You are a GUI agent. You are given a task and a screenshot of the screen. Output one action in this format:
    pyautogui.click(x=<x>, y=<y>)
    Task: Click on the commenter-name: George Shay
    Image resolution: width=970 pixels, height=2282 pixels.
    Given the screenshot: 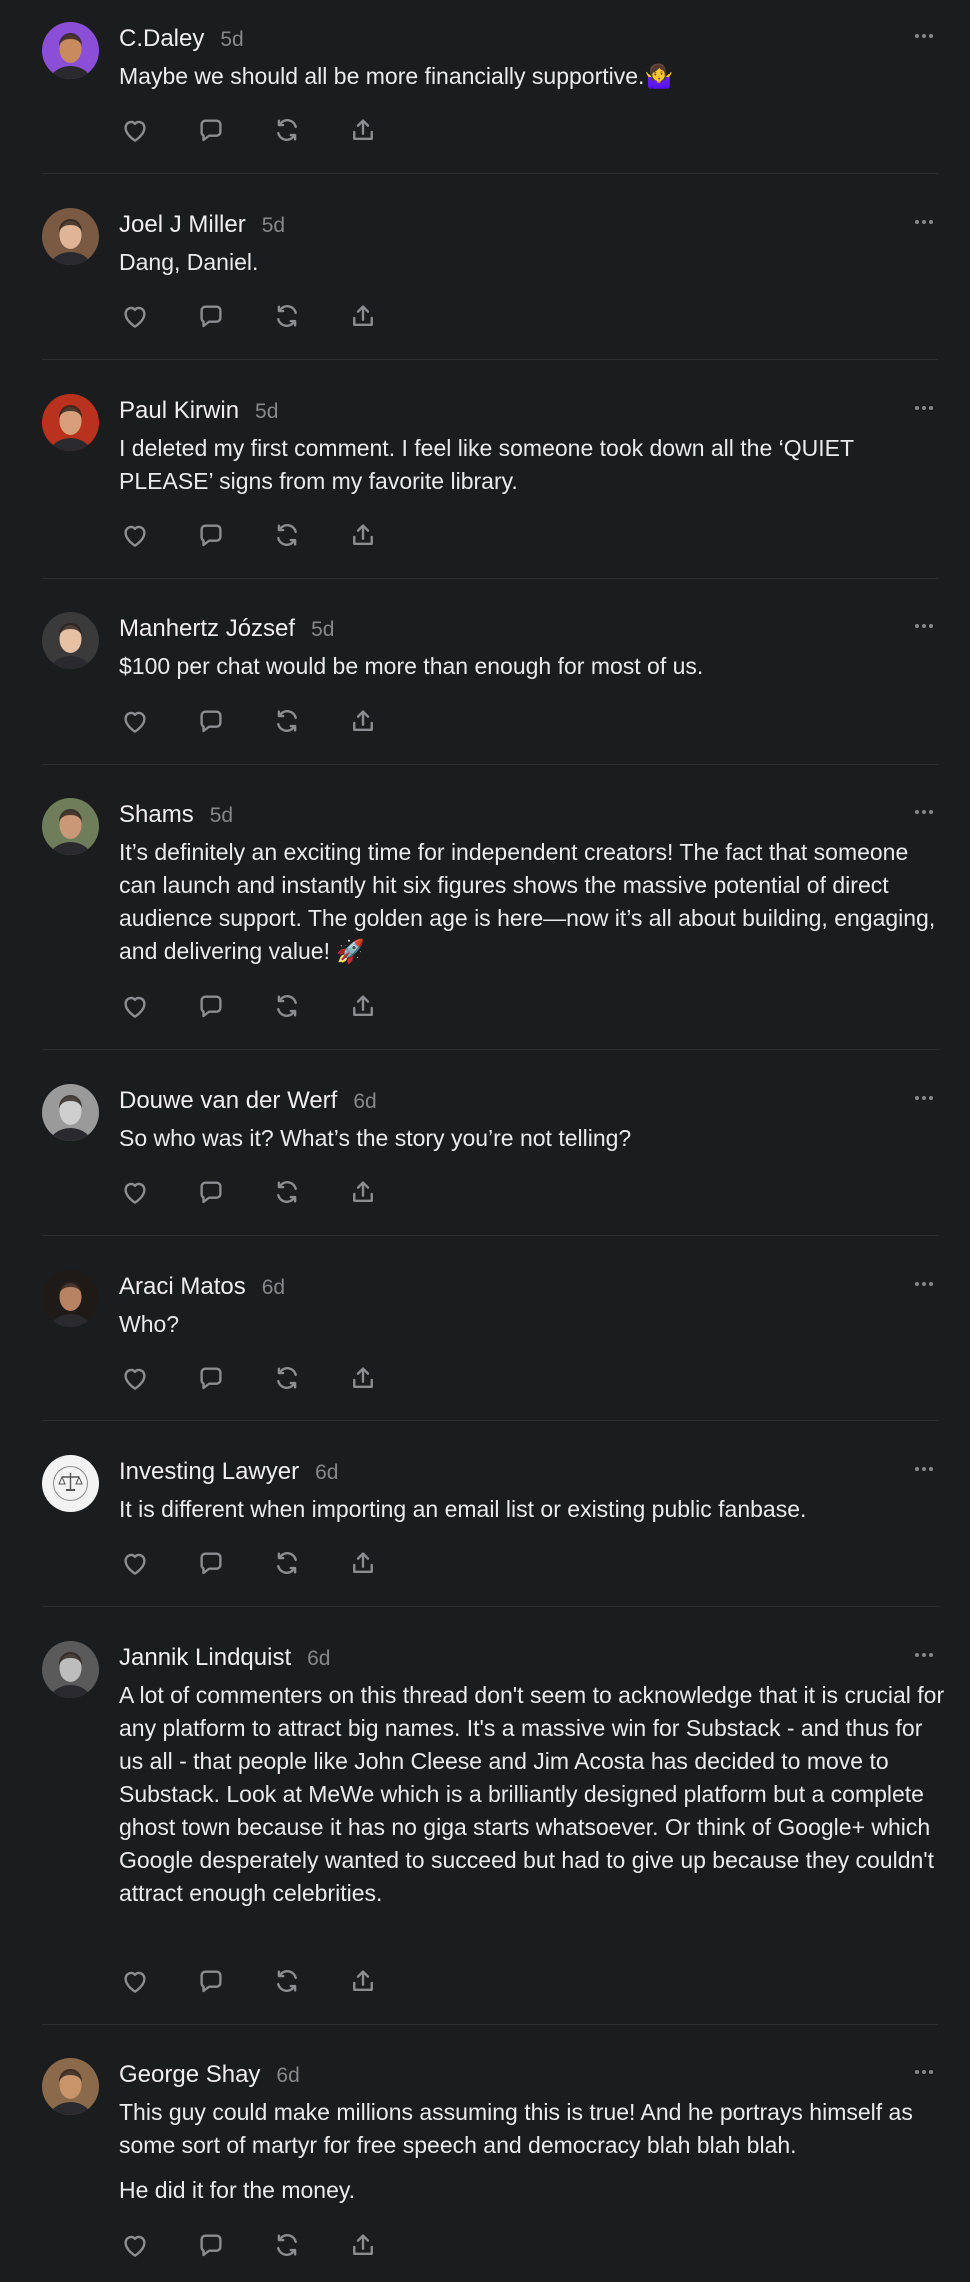 What is the action you would take?
    pyautogui.click(x=189, y=2075)
    